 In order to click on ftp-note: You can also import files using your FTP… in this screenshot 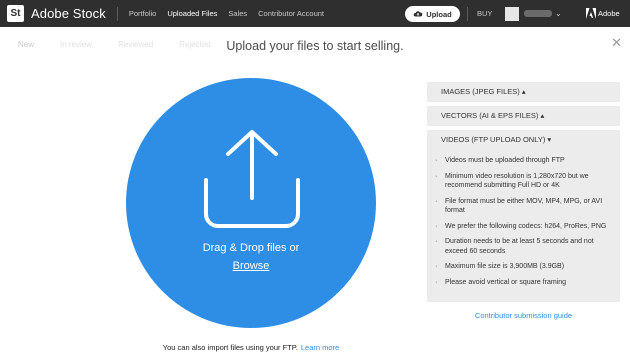, I will do `click(251, 347)`.